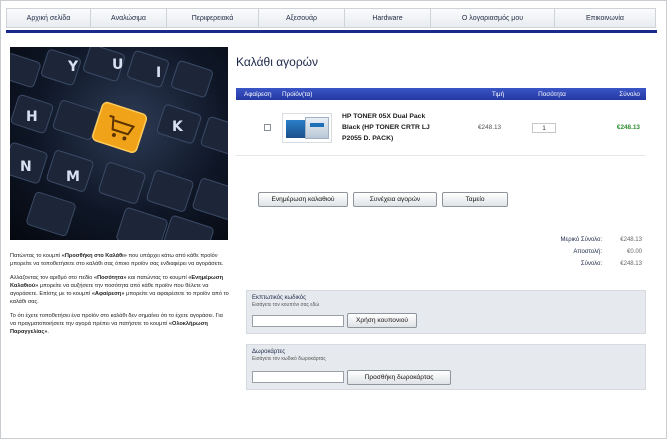  I want to click on header-product: Προϊόν(τα), so click(297, 94).